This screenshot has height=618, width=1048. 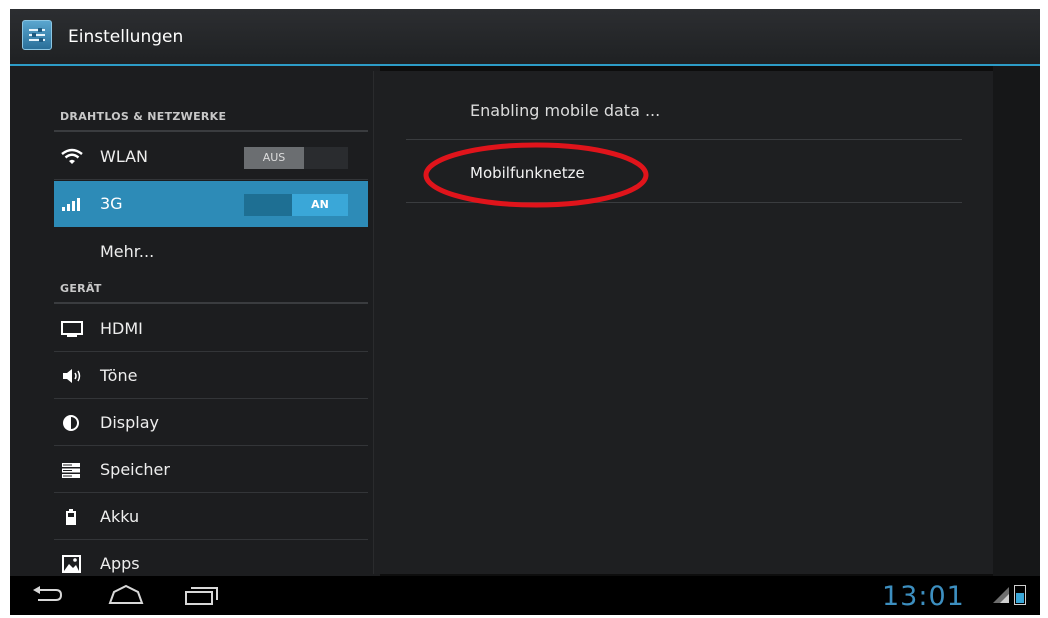 I want to click on storage-icon, so click(x=72, y=470).